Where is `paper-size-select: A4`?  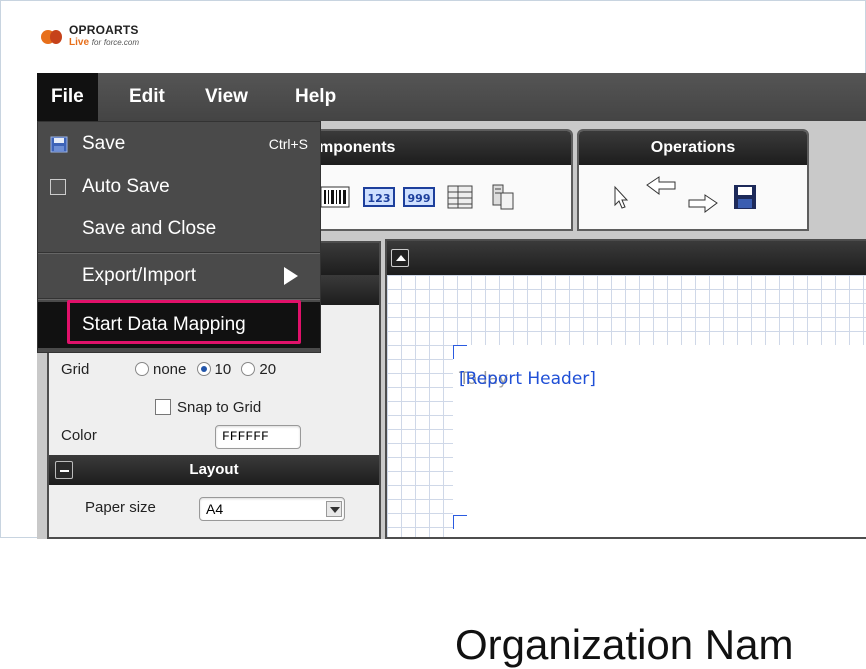
paper-size-select: A4 is located at coordinates (272, 509).